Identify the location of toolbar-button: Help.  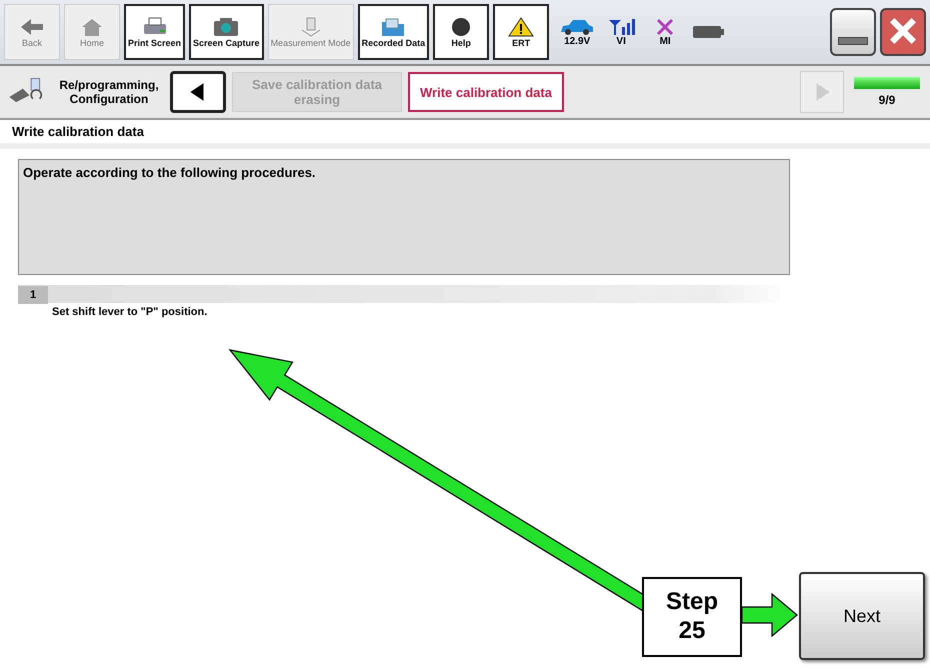
(461, 32).